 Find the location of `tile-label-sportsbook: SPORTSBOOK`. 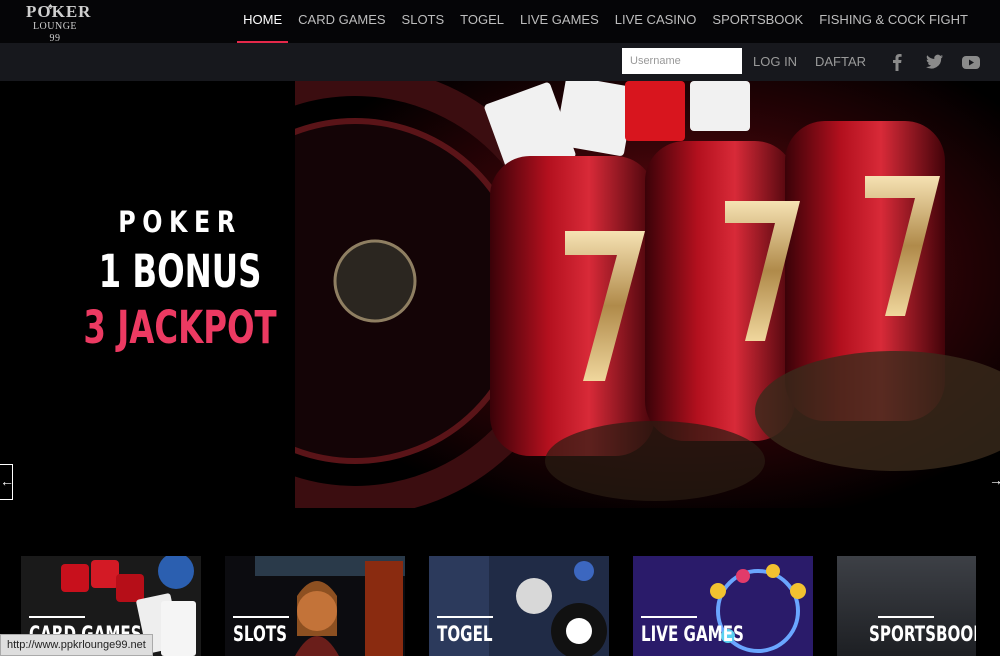

tile-label-sportsbook: SPORTSBOOK is located at coordinates (922, 634).